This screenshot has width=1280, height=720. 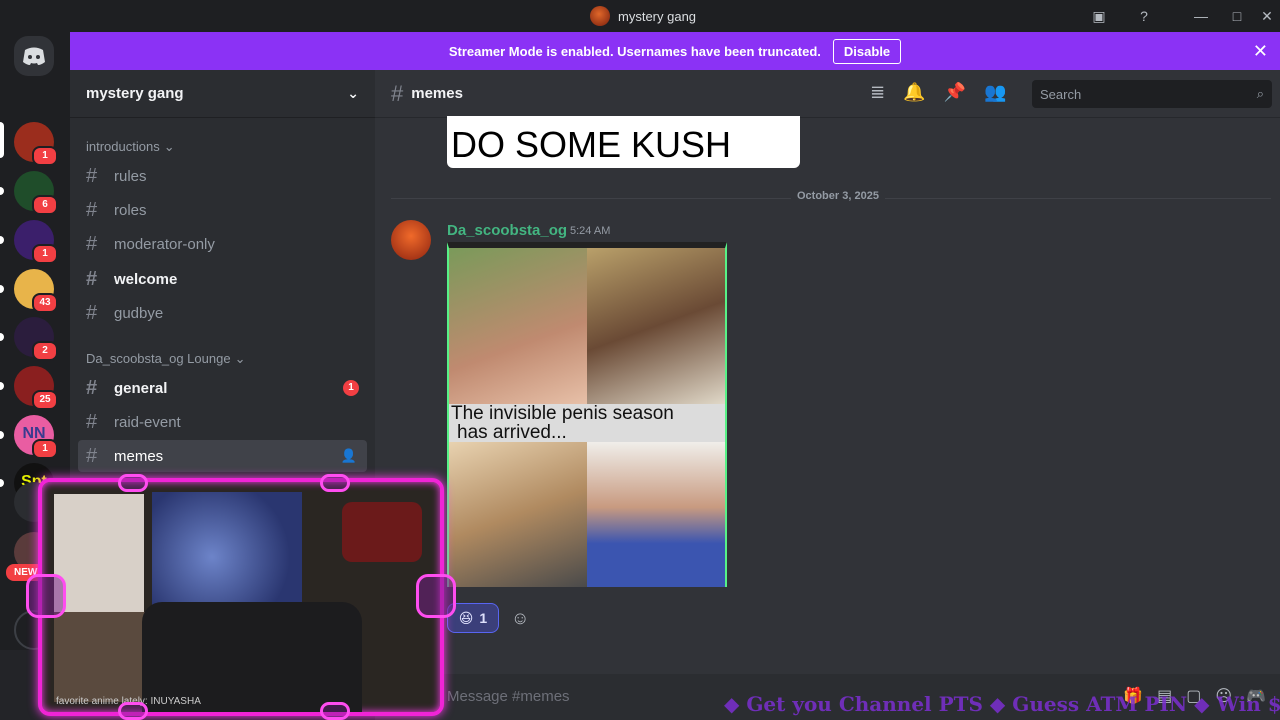 I want to click on close-window-button: ✕, so click(x=1267, y=16).